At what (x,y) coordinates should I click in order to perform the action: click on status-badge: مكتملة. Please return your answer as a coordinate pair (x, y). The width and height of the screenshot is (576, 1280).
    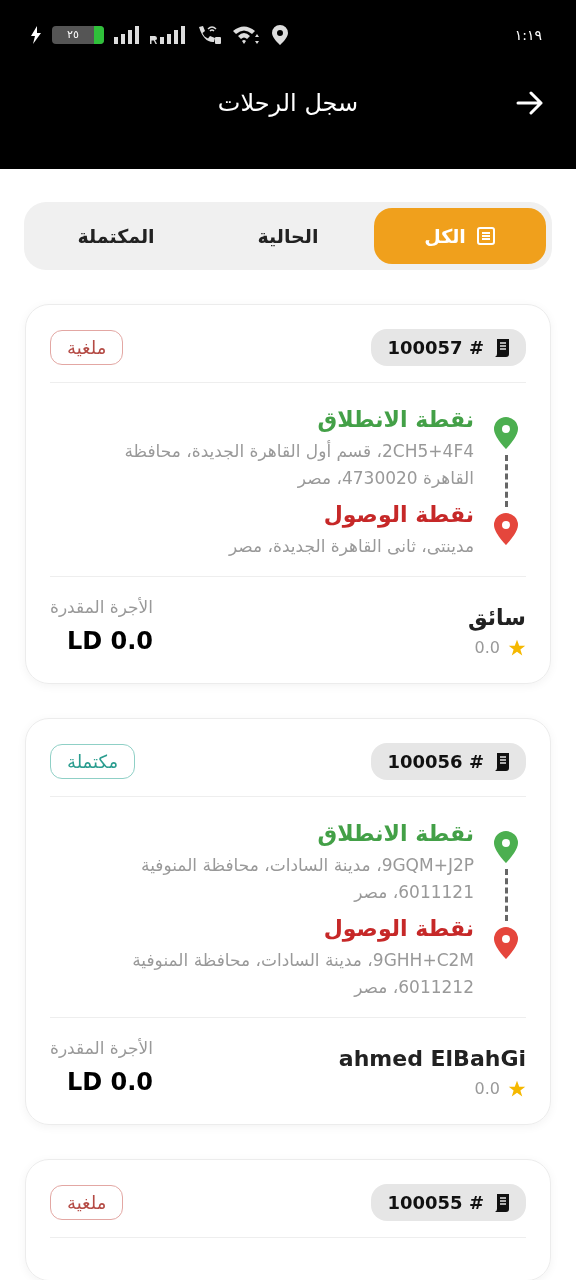
    Looking at the image, I should click on (93, 761).